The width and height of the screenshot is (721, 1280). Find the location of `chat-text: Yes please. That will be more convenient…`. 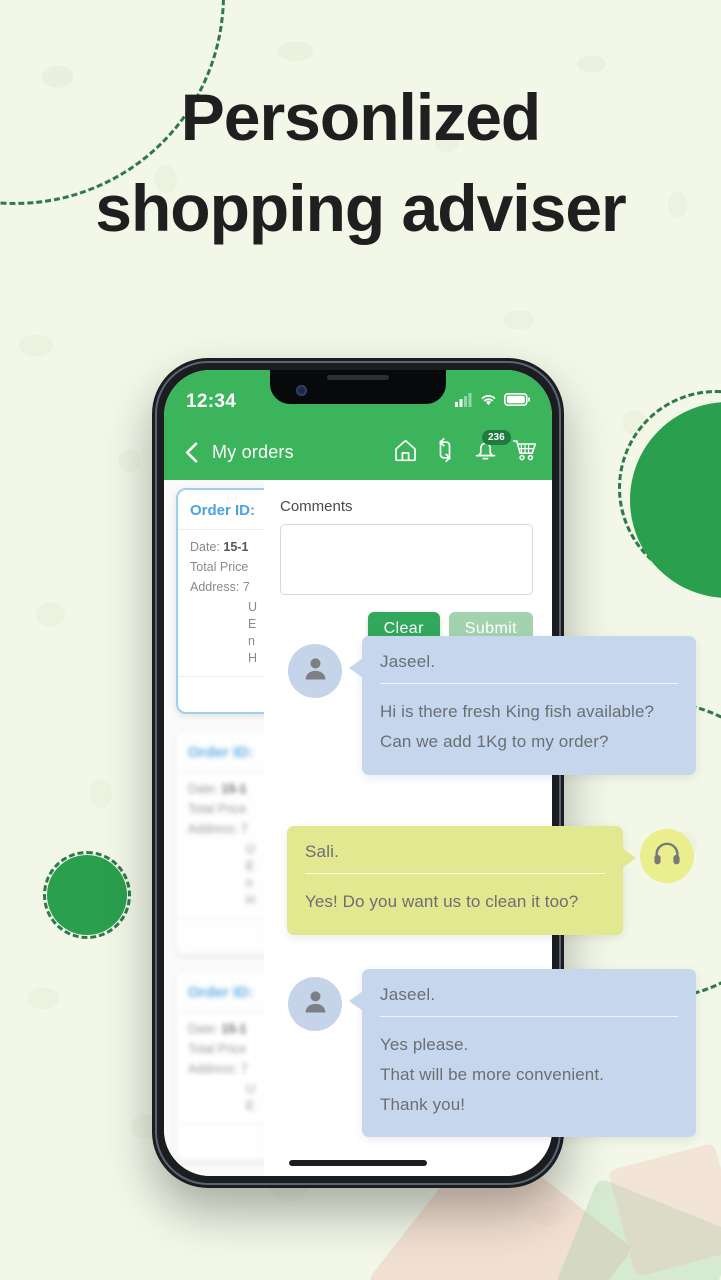

chat-text: Yes please. That will be more convenient… is located at coordinates (492, 1074).